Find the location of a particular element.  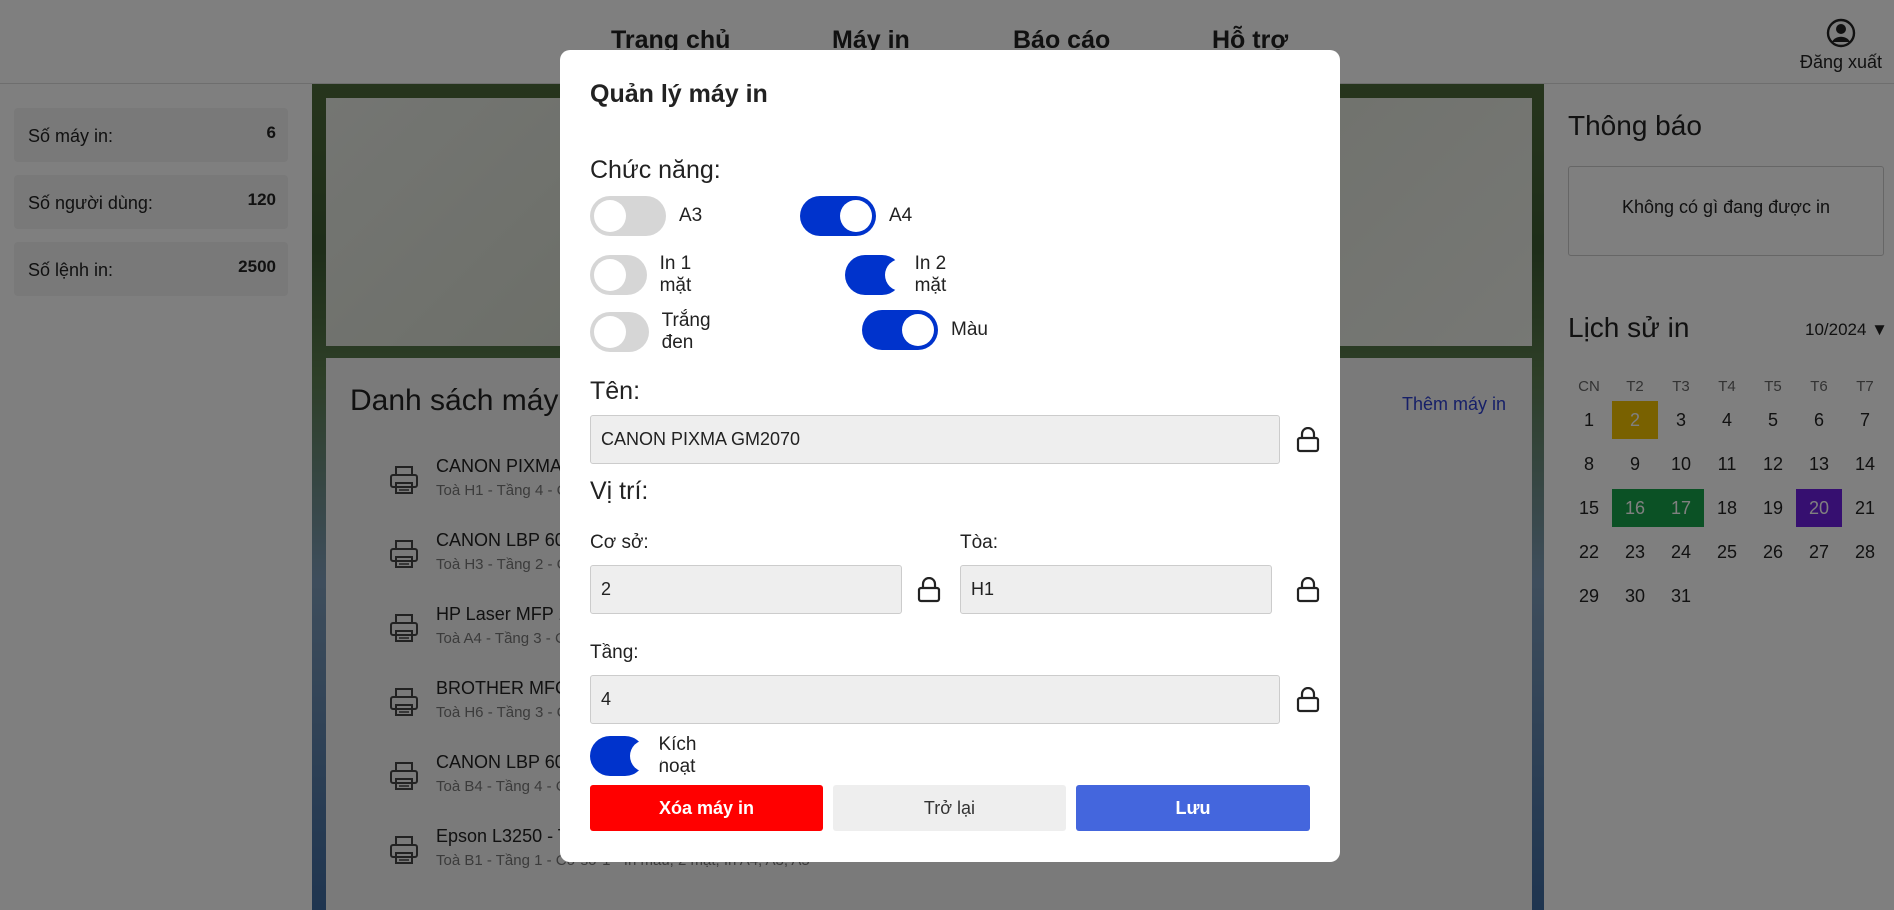

modal-title: Quản lý máy in is located at coordinates (679, 94).